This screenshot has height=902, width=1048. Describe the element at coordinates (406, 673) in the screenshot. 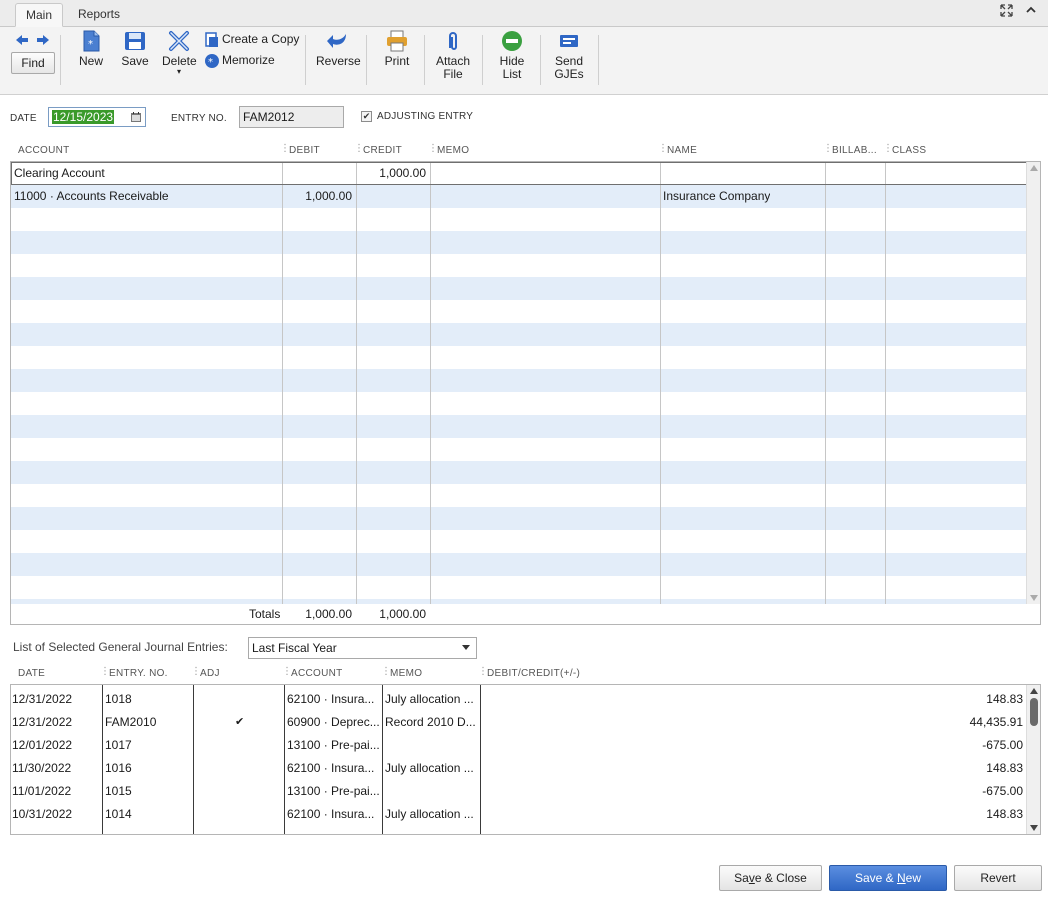

I see `list-header-memo: MEMO` at that location.